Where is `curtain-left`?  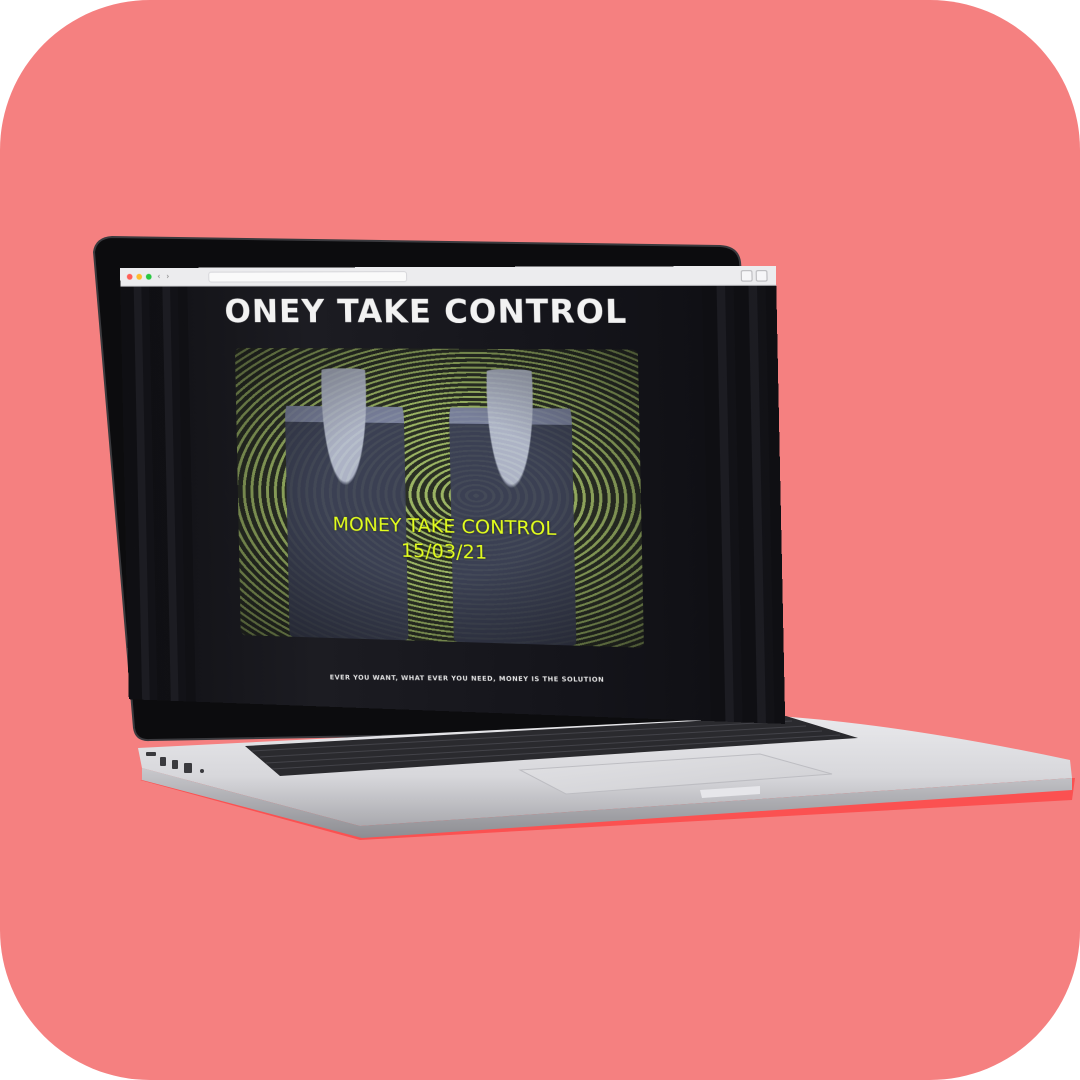
curtain-left is located at coordinates (157, 494).